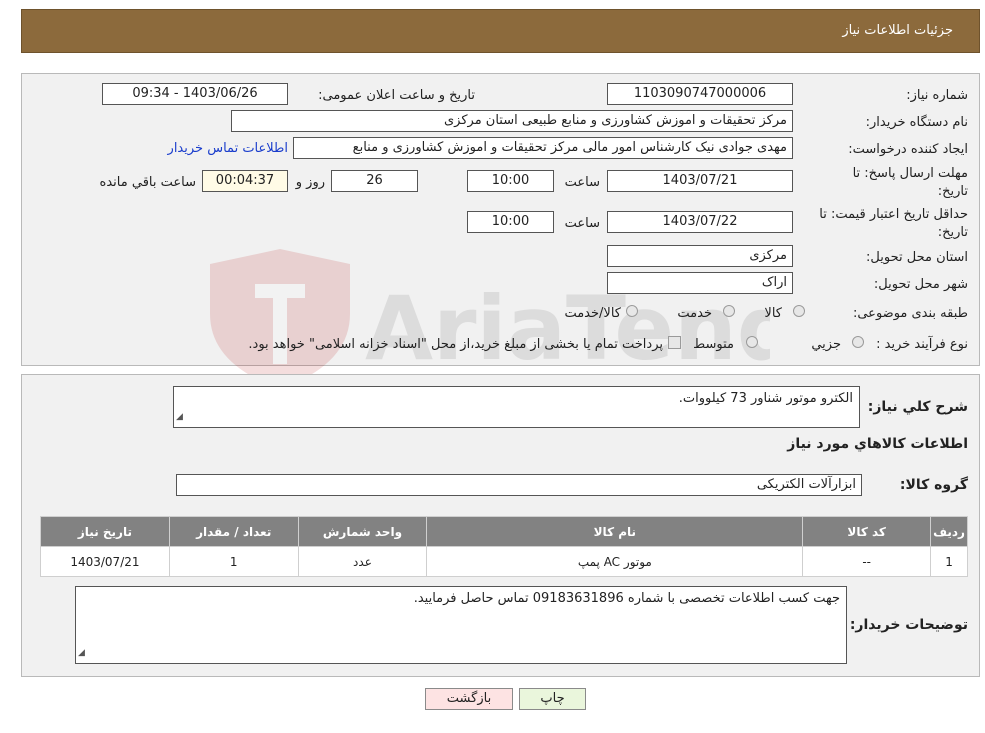 This screenshot has width=985, height=733. I want to click on col-qty: تعداد / مقدار, so click(233, 531).